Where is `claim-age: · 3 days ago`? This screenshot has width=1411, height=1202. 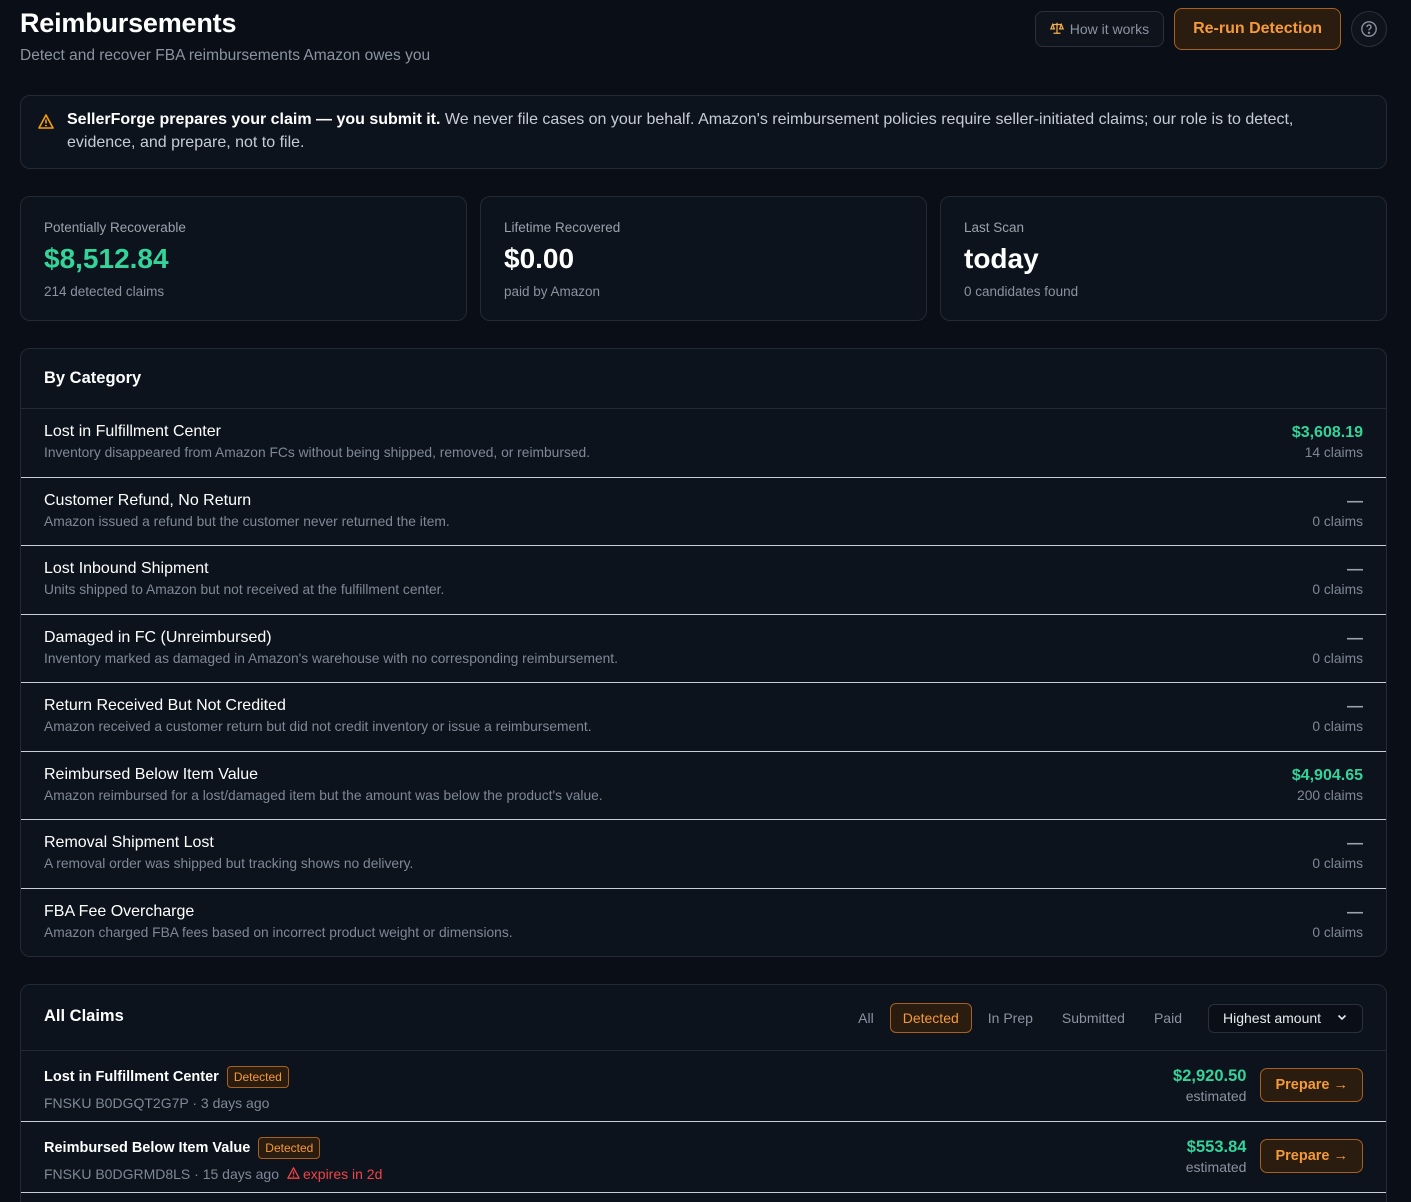
claim-age: · 3 days ago is located at coordinates (231, 1103).